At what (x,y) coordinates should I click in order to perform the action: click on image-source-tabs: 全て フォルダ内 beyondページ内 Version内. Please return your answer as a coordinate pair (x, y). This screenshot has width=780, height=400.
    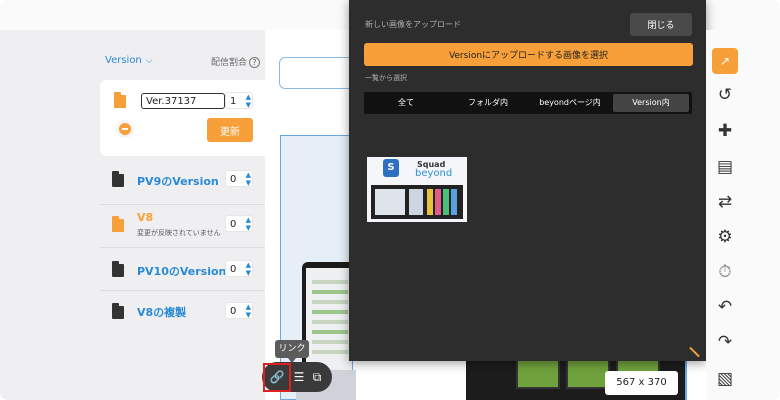
    Looking at the image, I should click on (528, 103).